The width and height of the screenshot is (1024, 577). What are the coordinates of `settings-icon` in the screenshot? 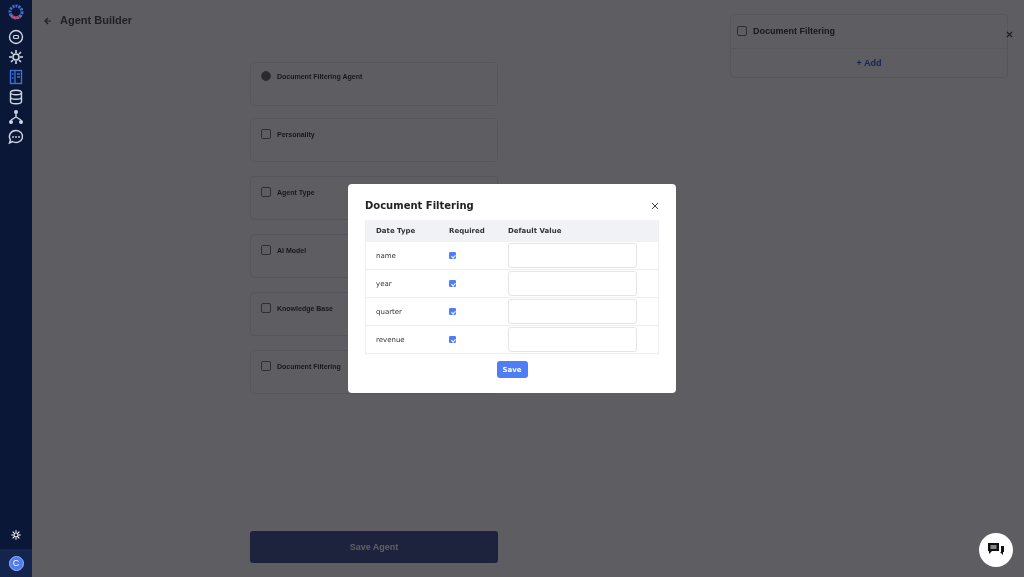 It's located at (16, 535).